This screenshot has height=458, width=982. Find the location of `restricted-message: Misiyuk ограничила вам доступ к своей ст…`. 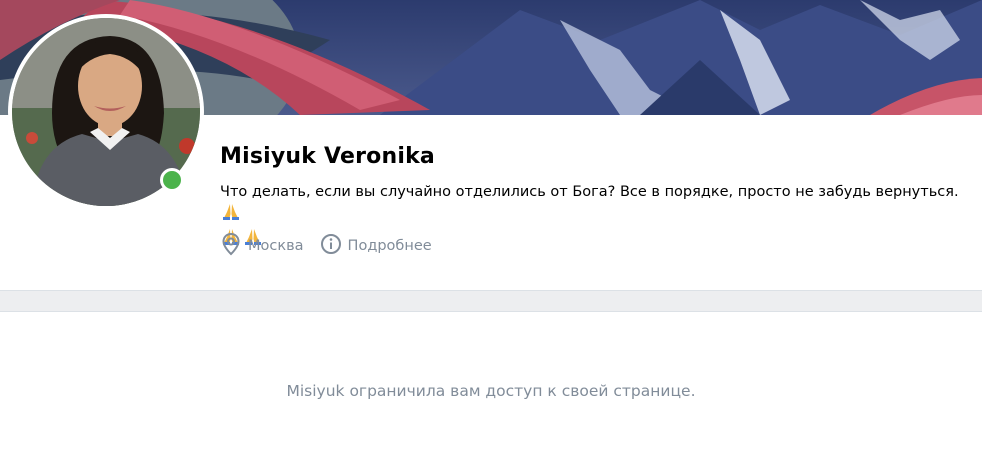

restricted-message: Misiyuk ограничила вам доступ к своей ст… is located at coordinates (491, 391).